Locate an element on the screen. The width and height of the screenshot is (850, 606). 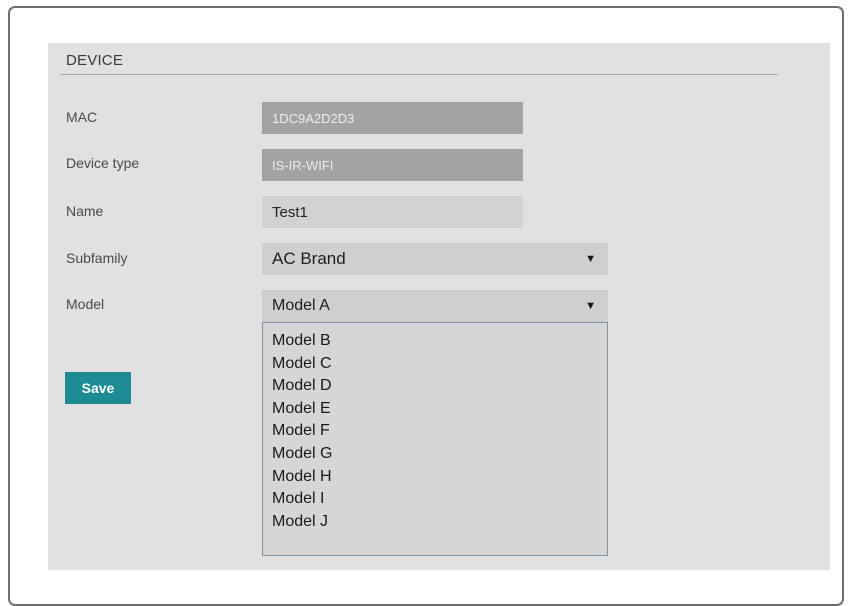
subfamily-label: Subfamily is located at coordinates (97, 258).